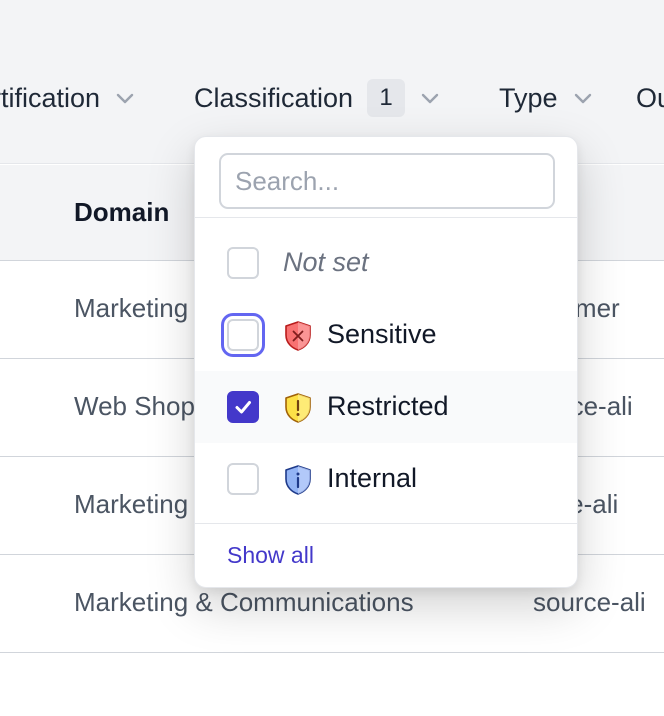 The image size is (664, 716). What do you see at coordinates (589, 602) in the screenshot?
I see `cell-type: source-ali` at bounding box center [589, 602].